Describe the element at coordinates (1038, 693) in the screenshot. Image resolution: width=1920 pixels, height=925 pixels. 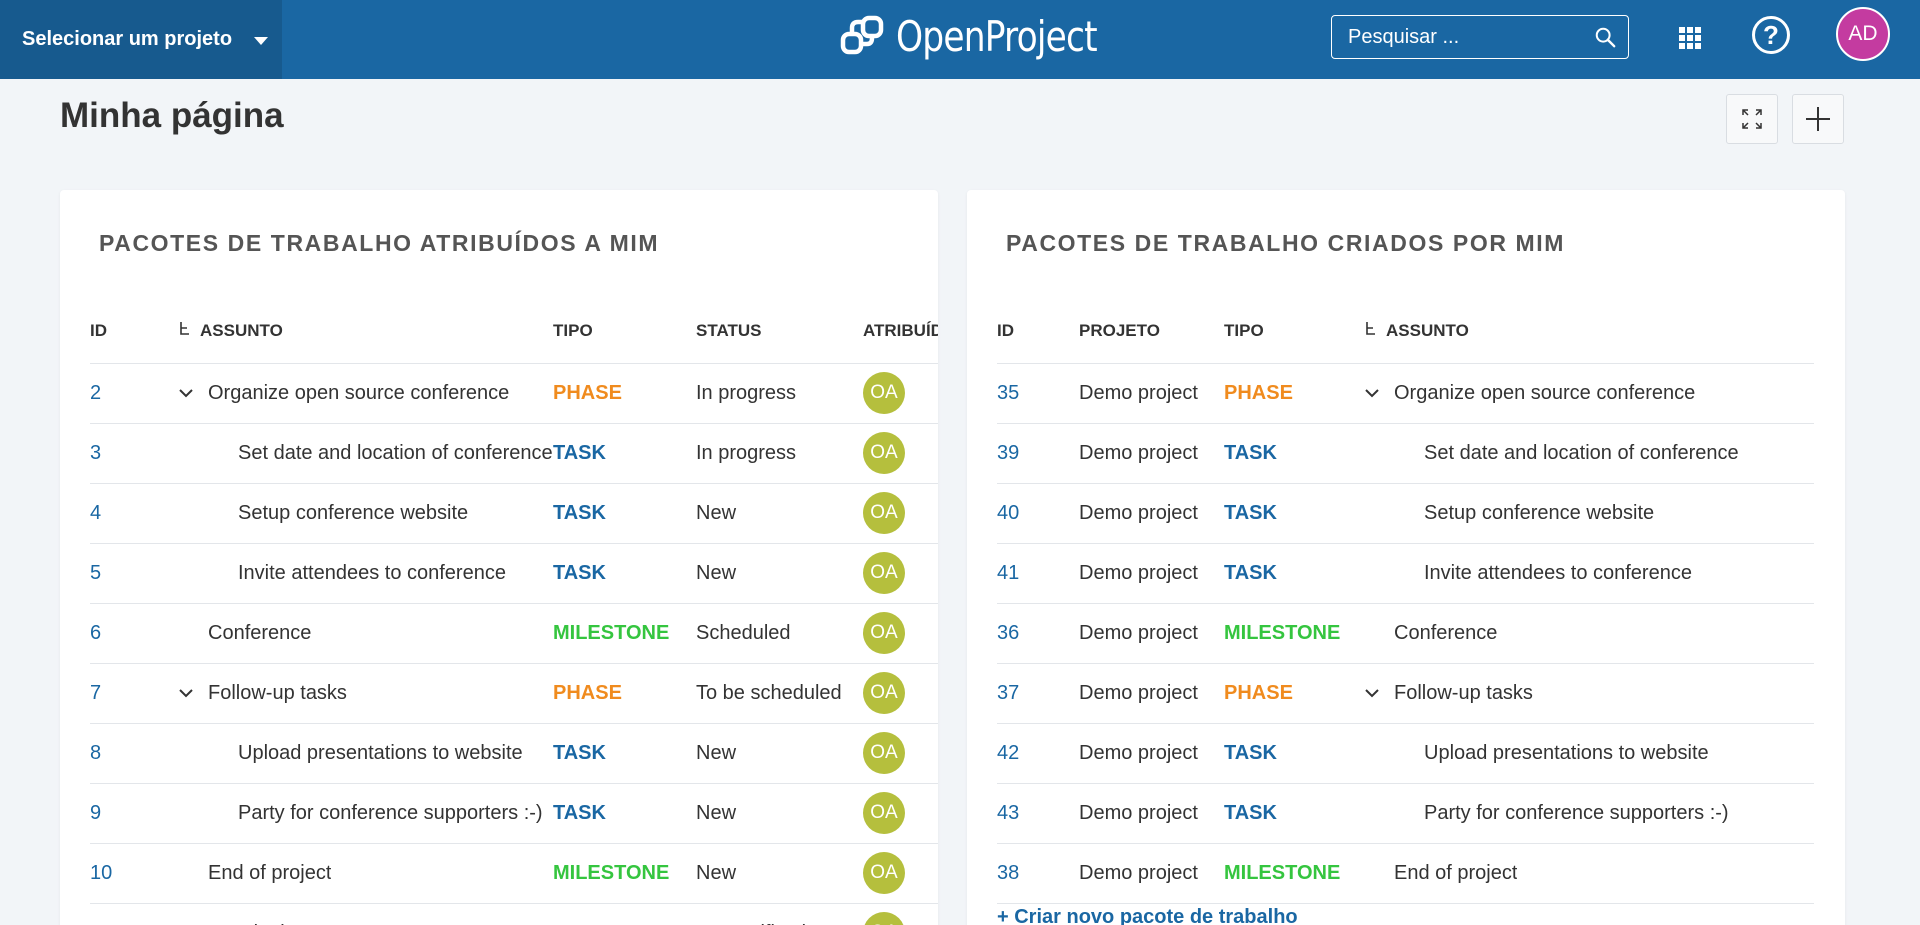
I see `work-package-id-link: 37` at that location.